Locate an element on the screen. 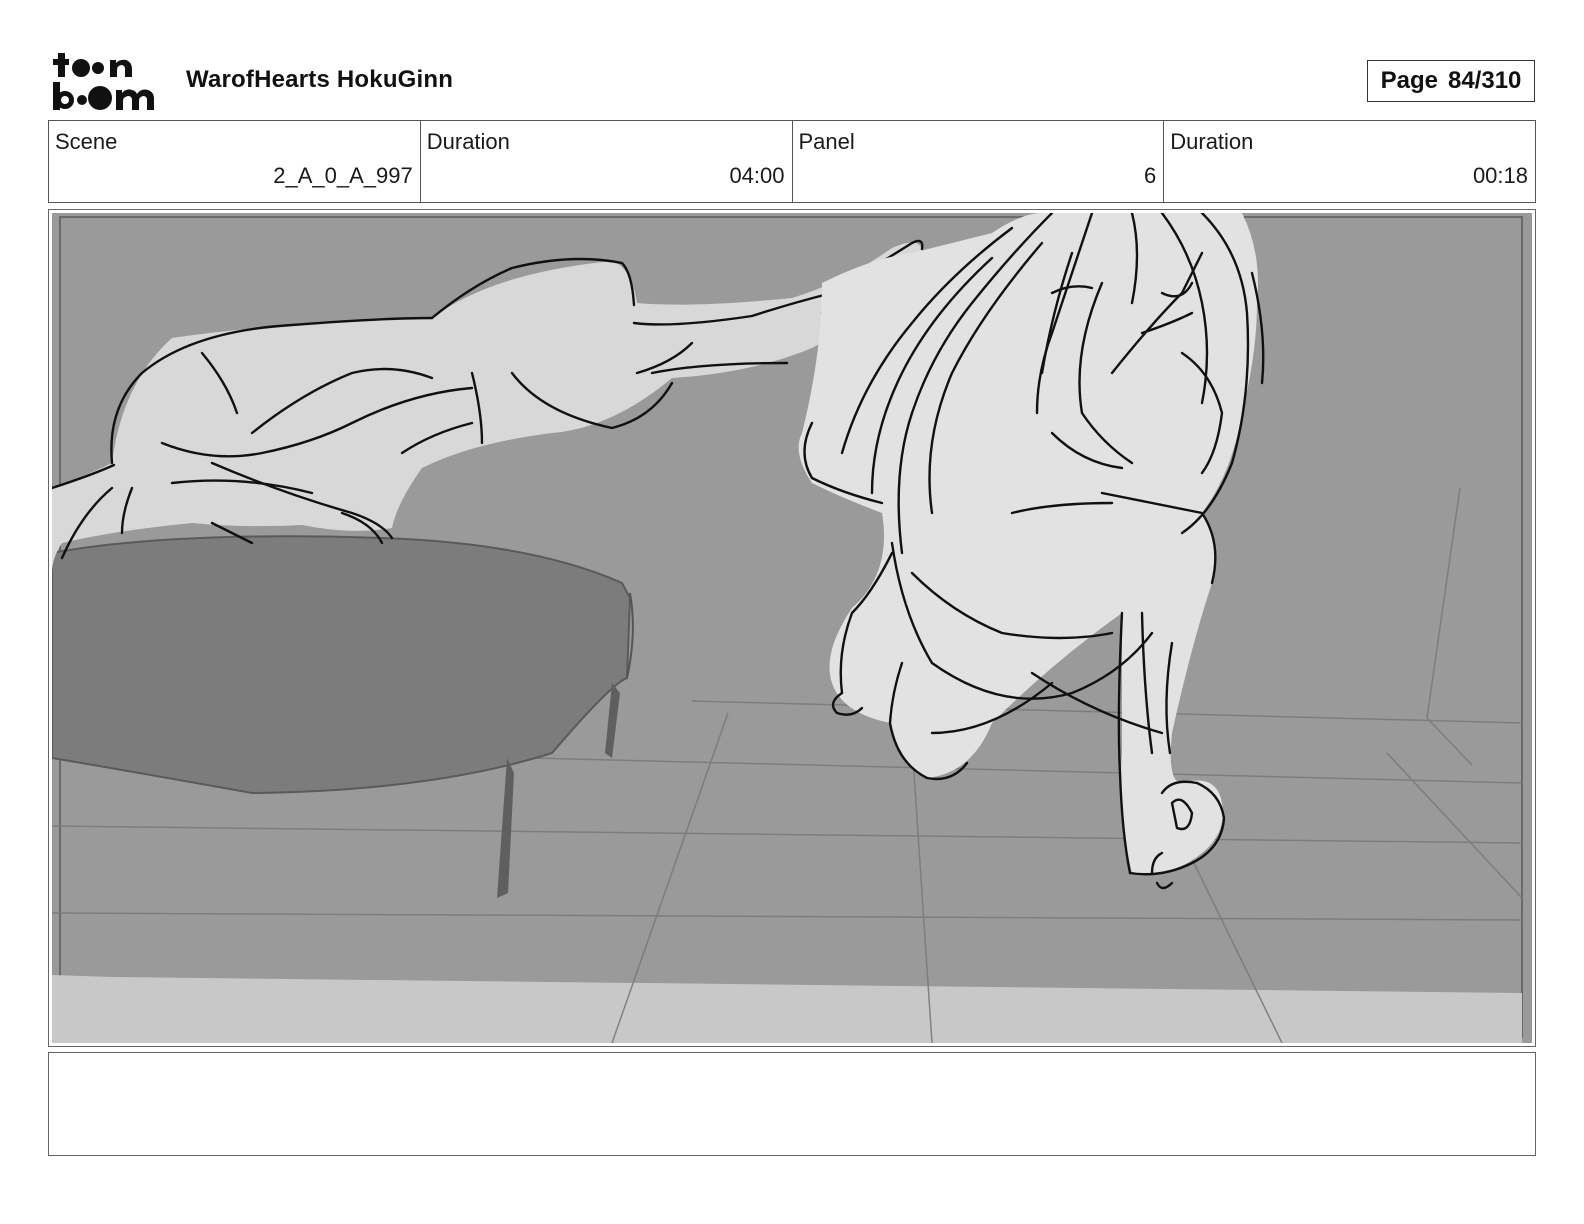  panel-duration-cell: Duration 00:18 is located at coordinates (1349, 161).